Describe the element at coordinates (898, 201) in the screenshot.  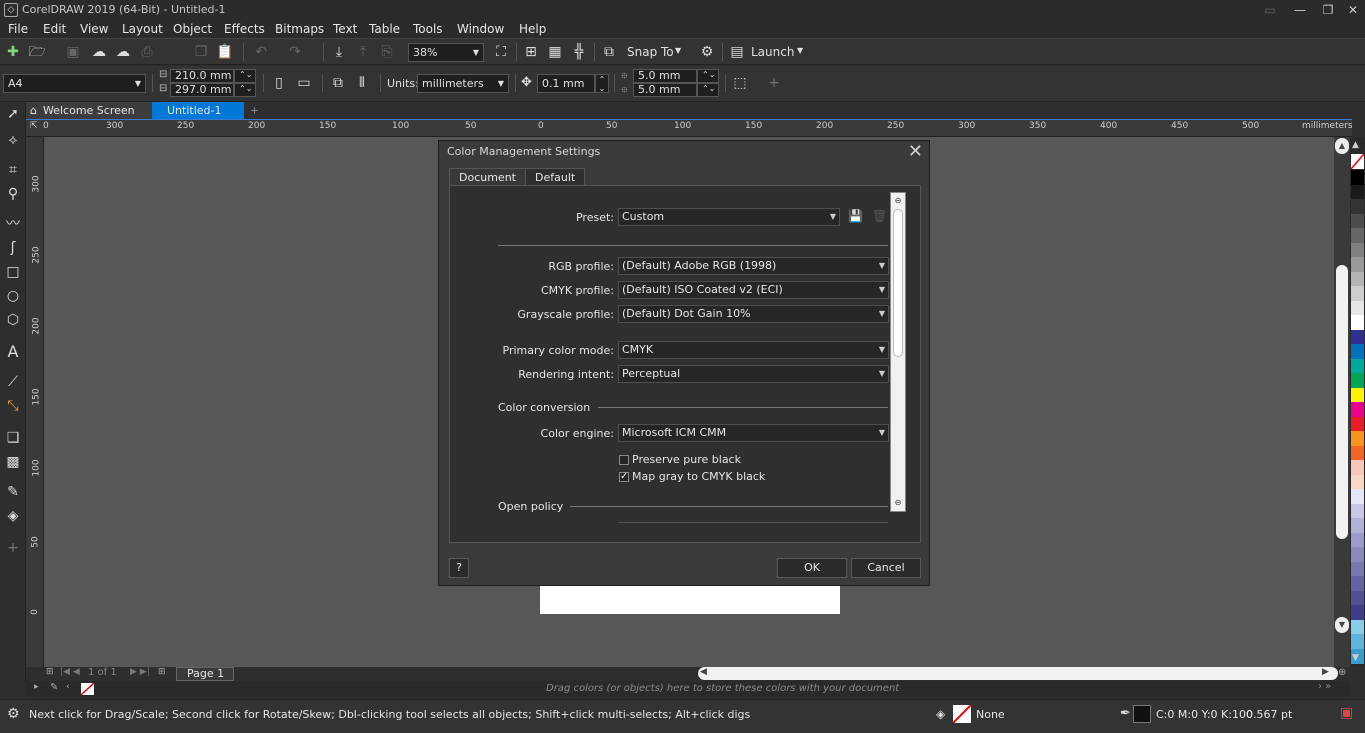
I see `scroll-up-icon: ⊖` at that location.